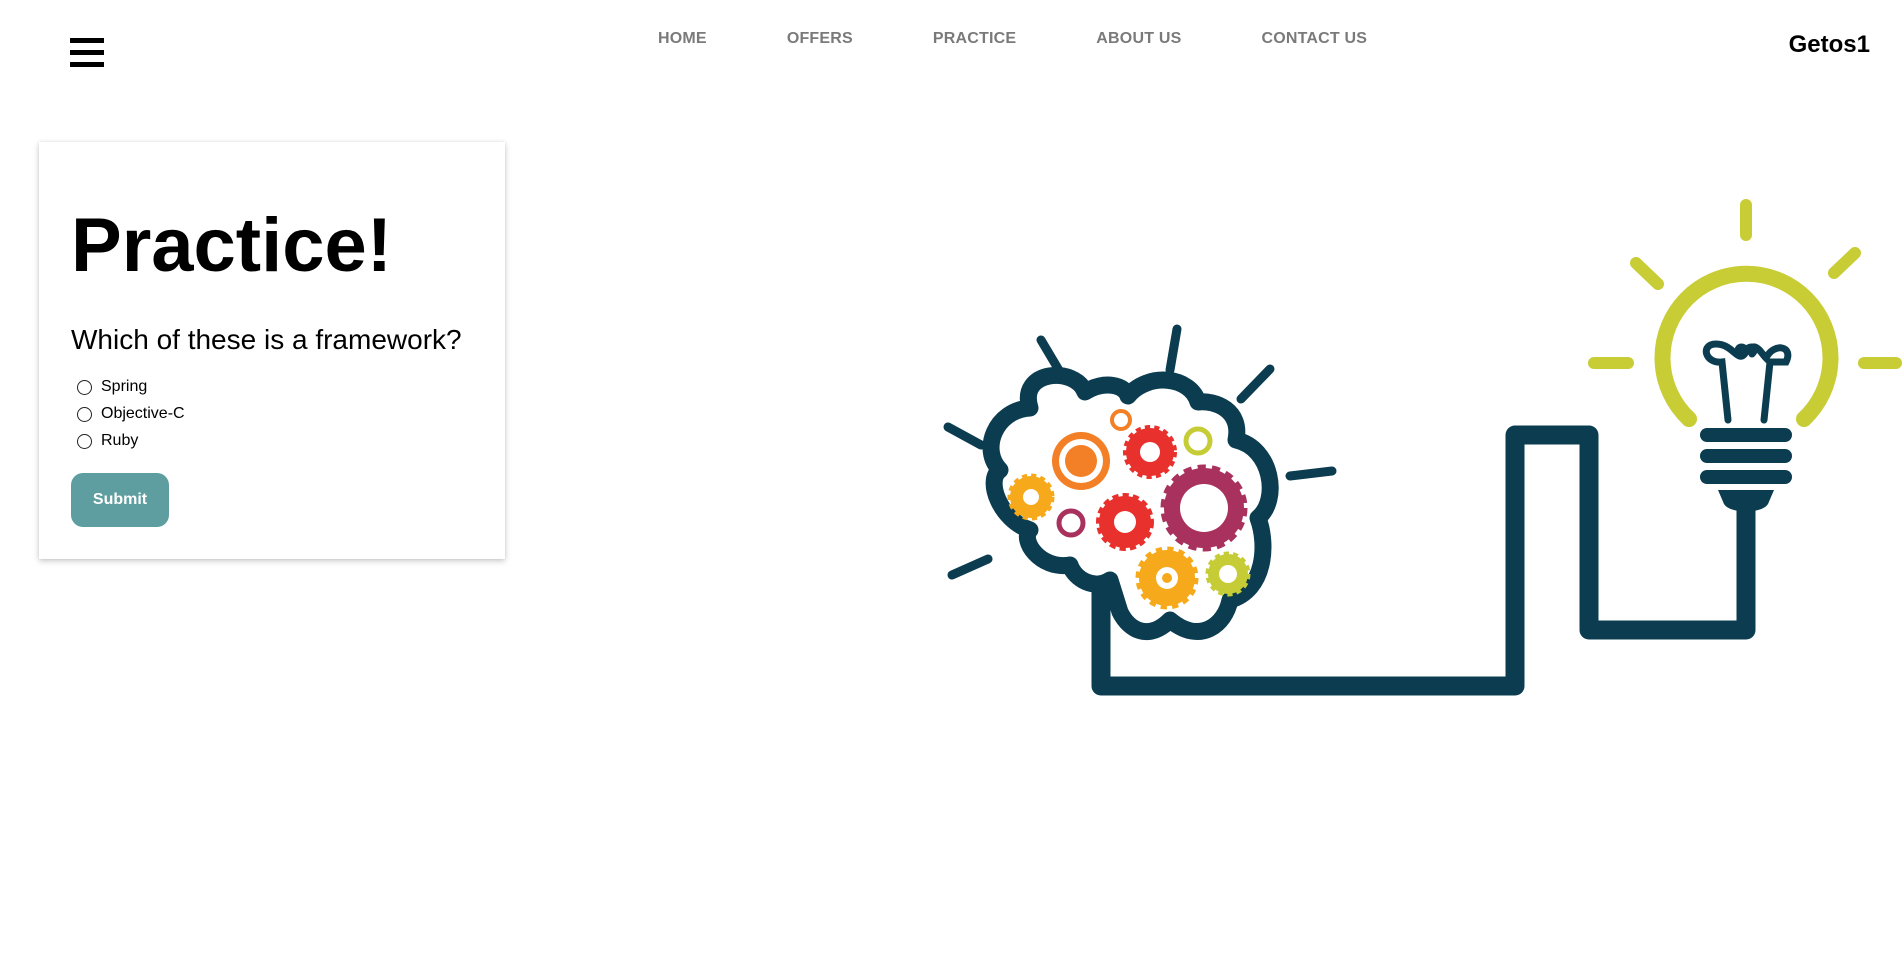 The width and height of the screenshot is (1902, 957). Describe the element at coordinates (682, 39) in the screenshot. I see `nav-link-home: HOME` at that location.